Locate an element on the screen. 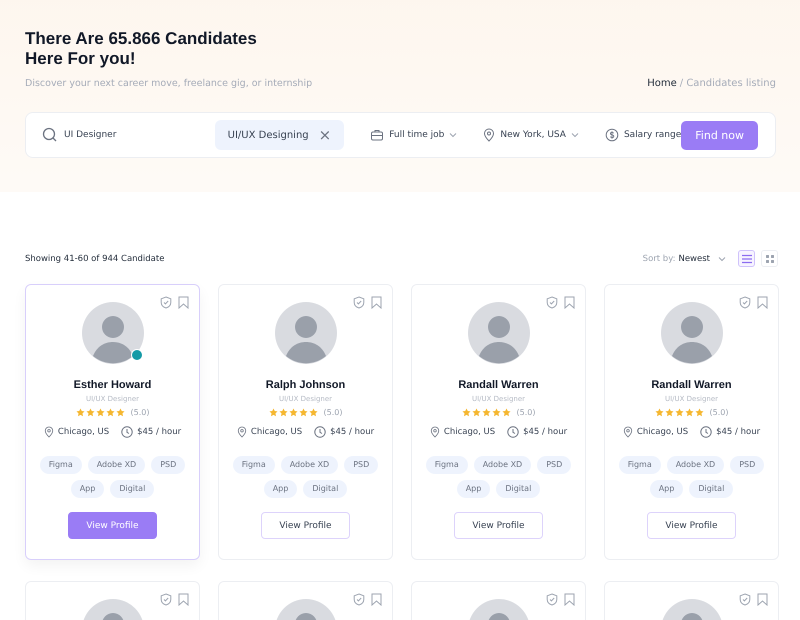  subtitle: Discover your next career move, freelance gig, or internship is located at coordinates (168, 83).